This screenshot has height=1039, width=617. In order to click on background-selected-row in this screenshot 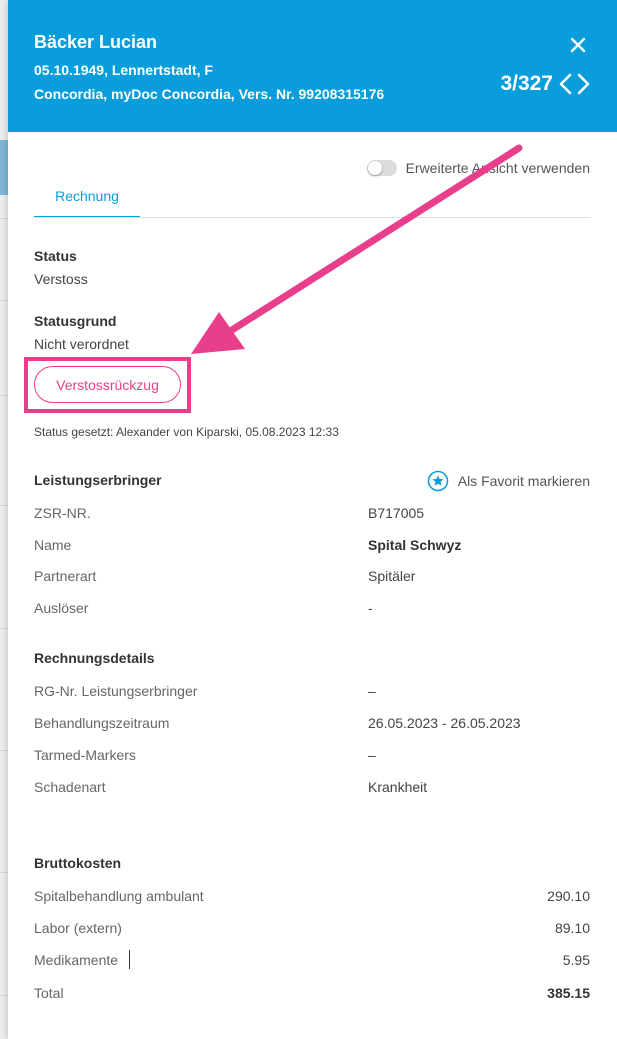, I will do `click(4, 167)`.